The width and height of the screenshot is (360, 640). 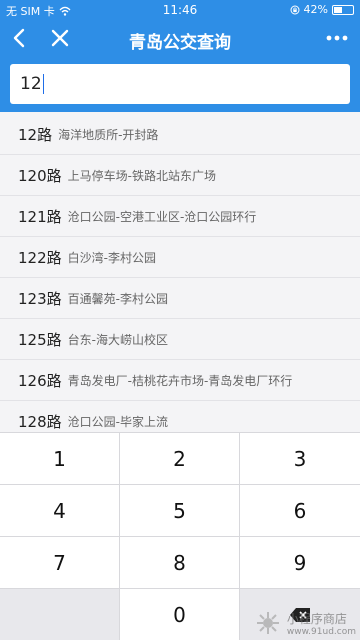 I want to click on result-row: 120路 上马停车场-铁路北站东广场, so click(x=180, y=175).